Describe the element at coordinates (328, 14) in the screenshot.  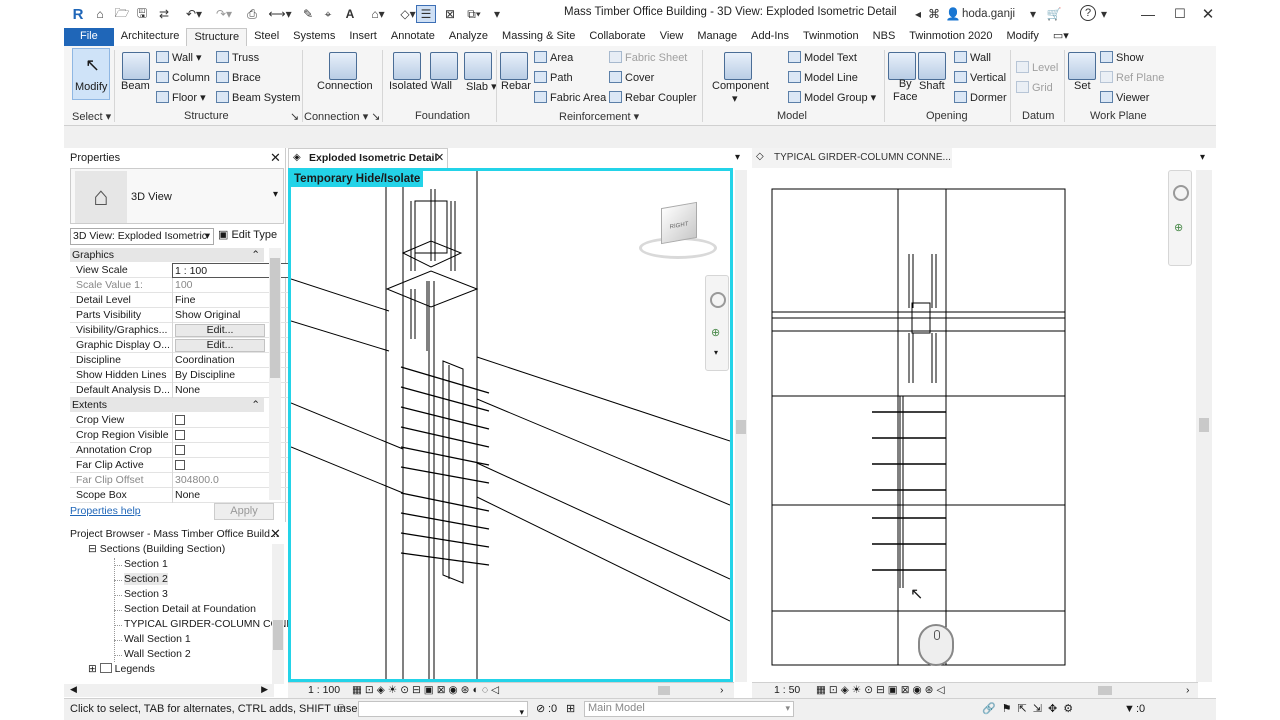
I see `tag-icon: ⌖` at that location.